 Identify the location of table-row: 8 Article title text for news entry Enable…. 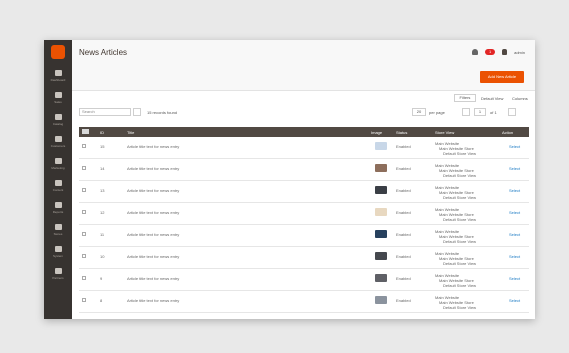
(304, 302).